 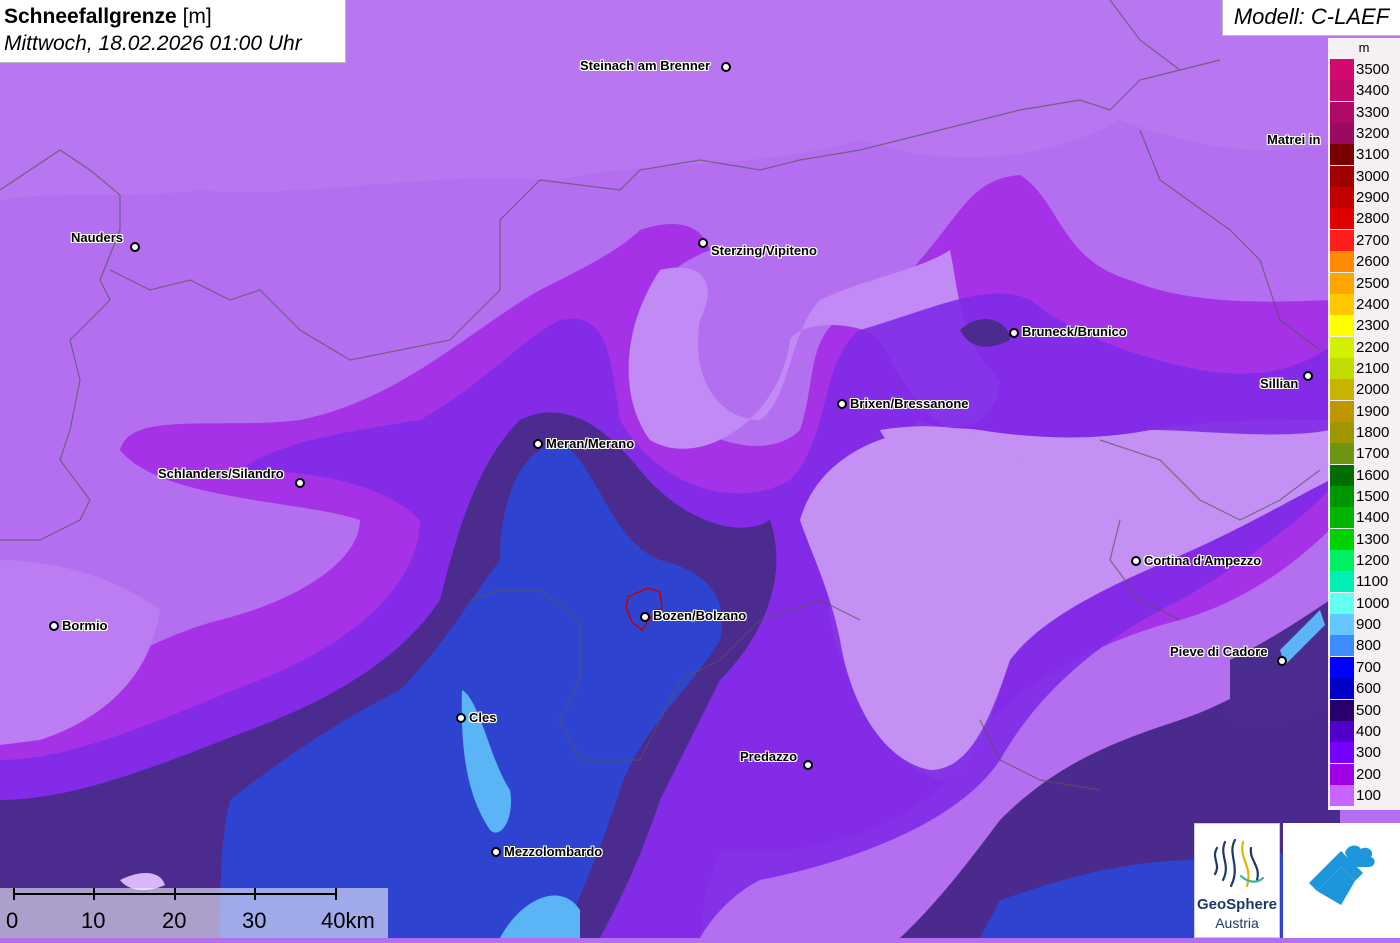 I want to click on legend-label: 2800, so click(x=1373, y=219).